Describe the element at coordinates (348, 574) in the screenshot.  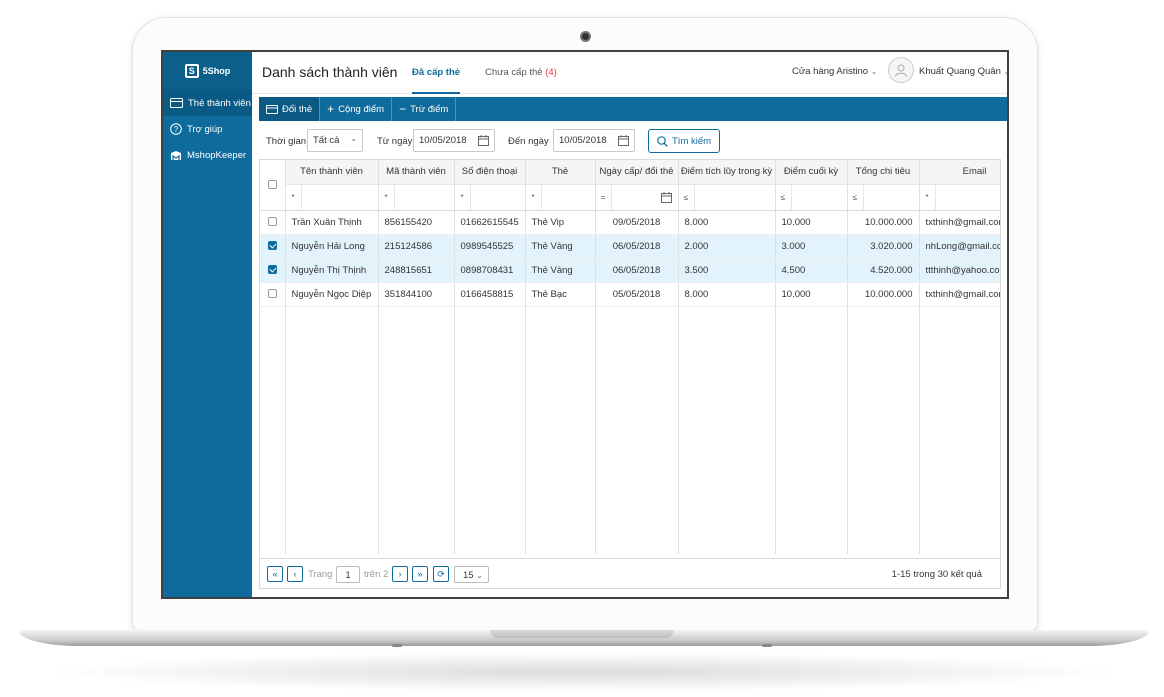
I see `page-input: 1` at that location.